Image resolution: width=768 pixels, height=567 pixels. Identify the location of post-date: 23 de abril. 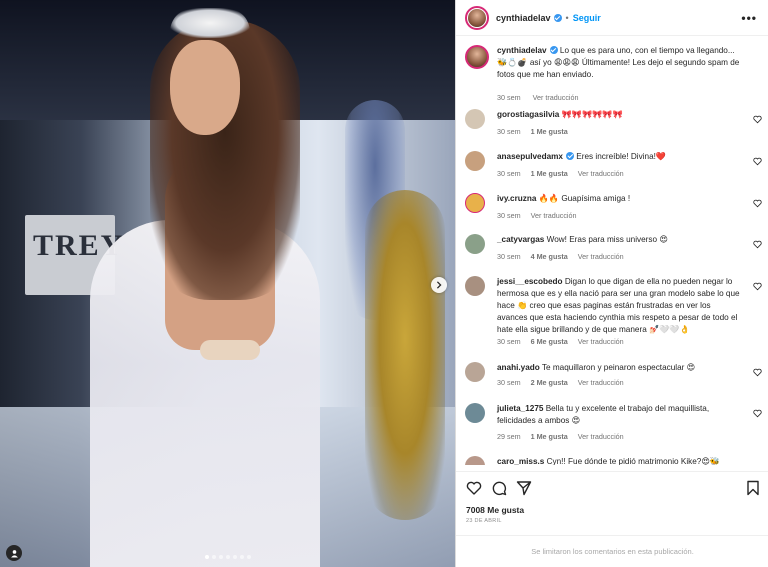
(484, 521).